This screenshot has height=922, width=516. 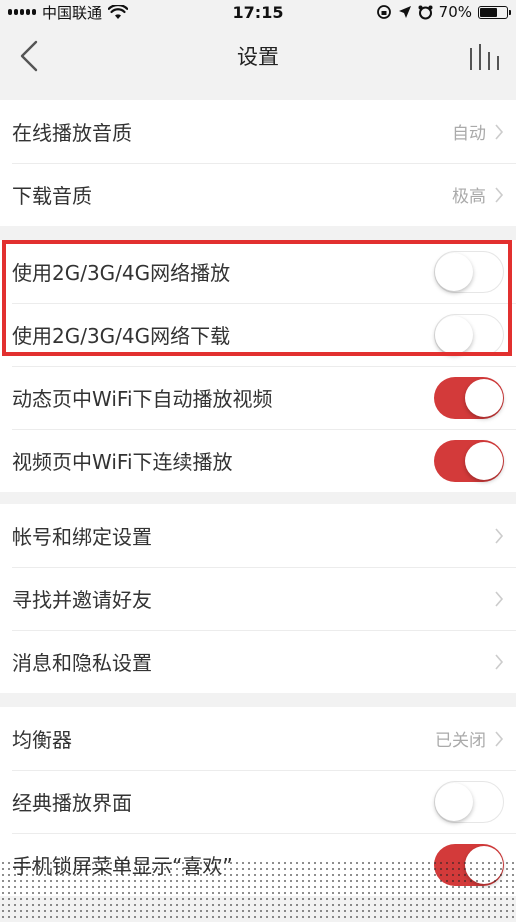 I want to click on setting-label: 消息和隐私设置, so click(x=82, y=663).